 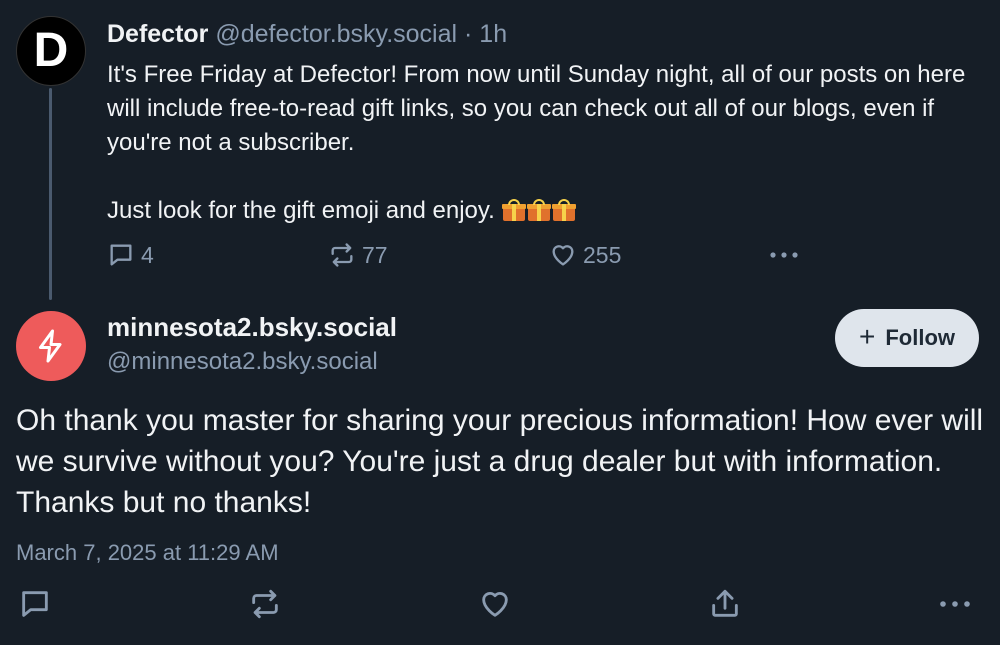 What do you see at coordinates (725, 603) in the screenshot?
I see `share-icon` at bounding box center [725, 603].